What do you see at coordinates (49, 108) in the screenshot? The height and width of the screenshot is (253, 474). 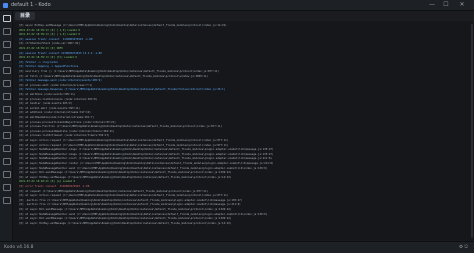 I see `log-line: [0] at socket.emit (node:events:395:11)` at bounding box center [49, 108].